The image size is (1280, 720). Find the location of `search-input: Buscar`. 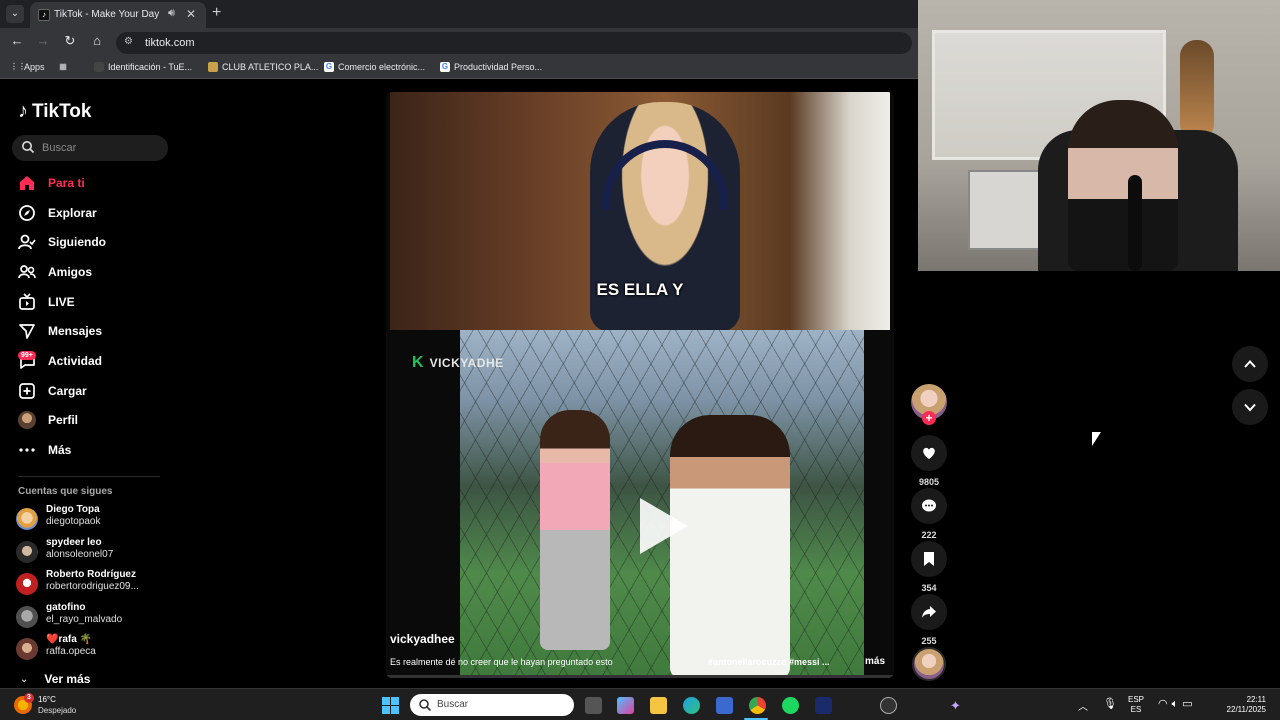

search-input: Buscar is located at coordinates (90, 148).